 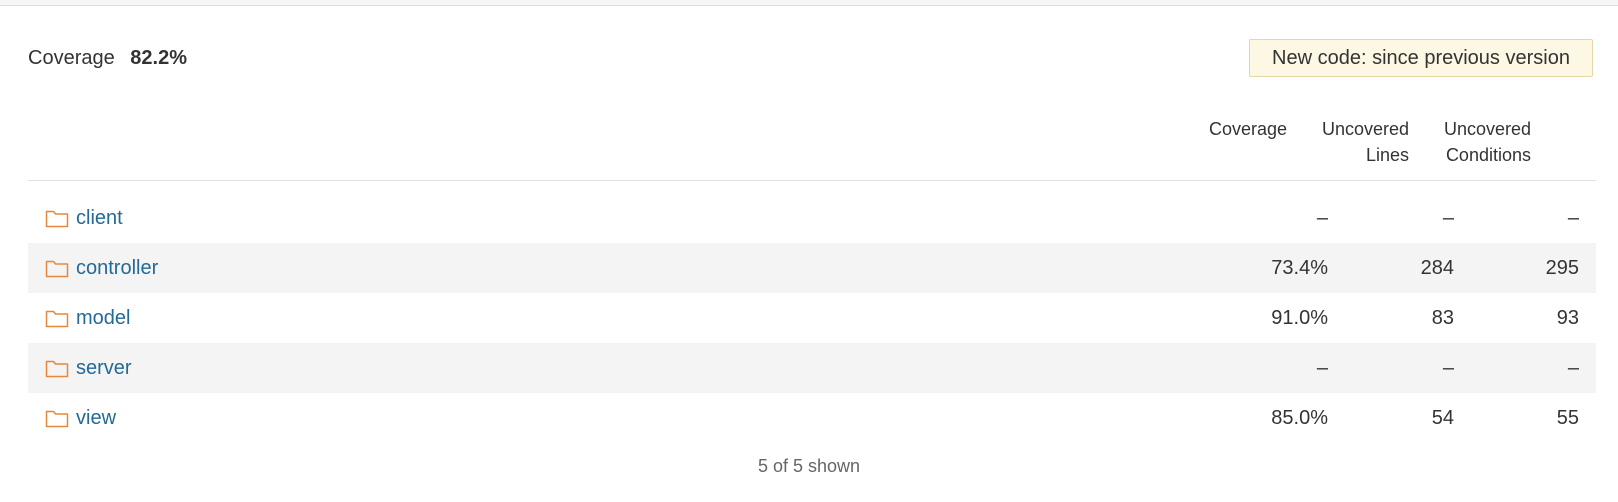 I want to click on column-header-uncovered-conditions-line1: Uncovered, so click(x=1487, y=129).